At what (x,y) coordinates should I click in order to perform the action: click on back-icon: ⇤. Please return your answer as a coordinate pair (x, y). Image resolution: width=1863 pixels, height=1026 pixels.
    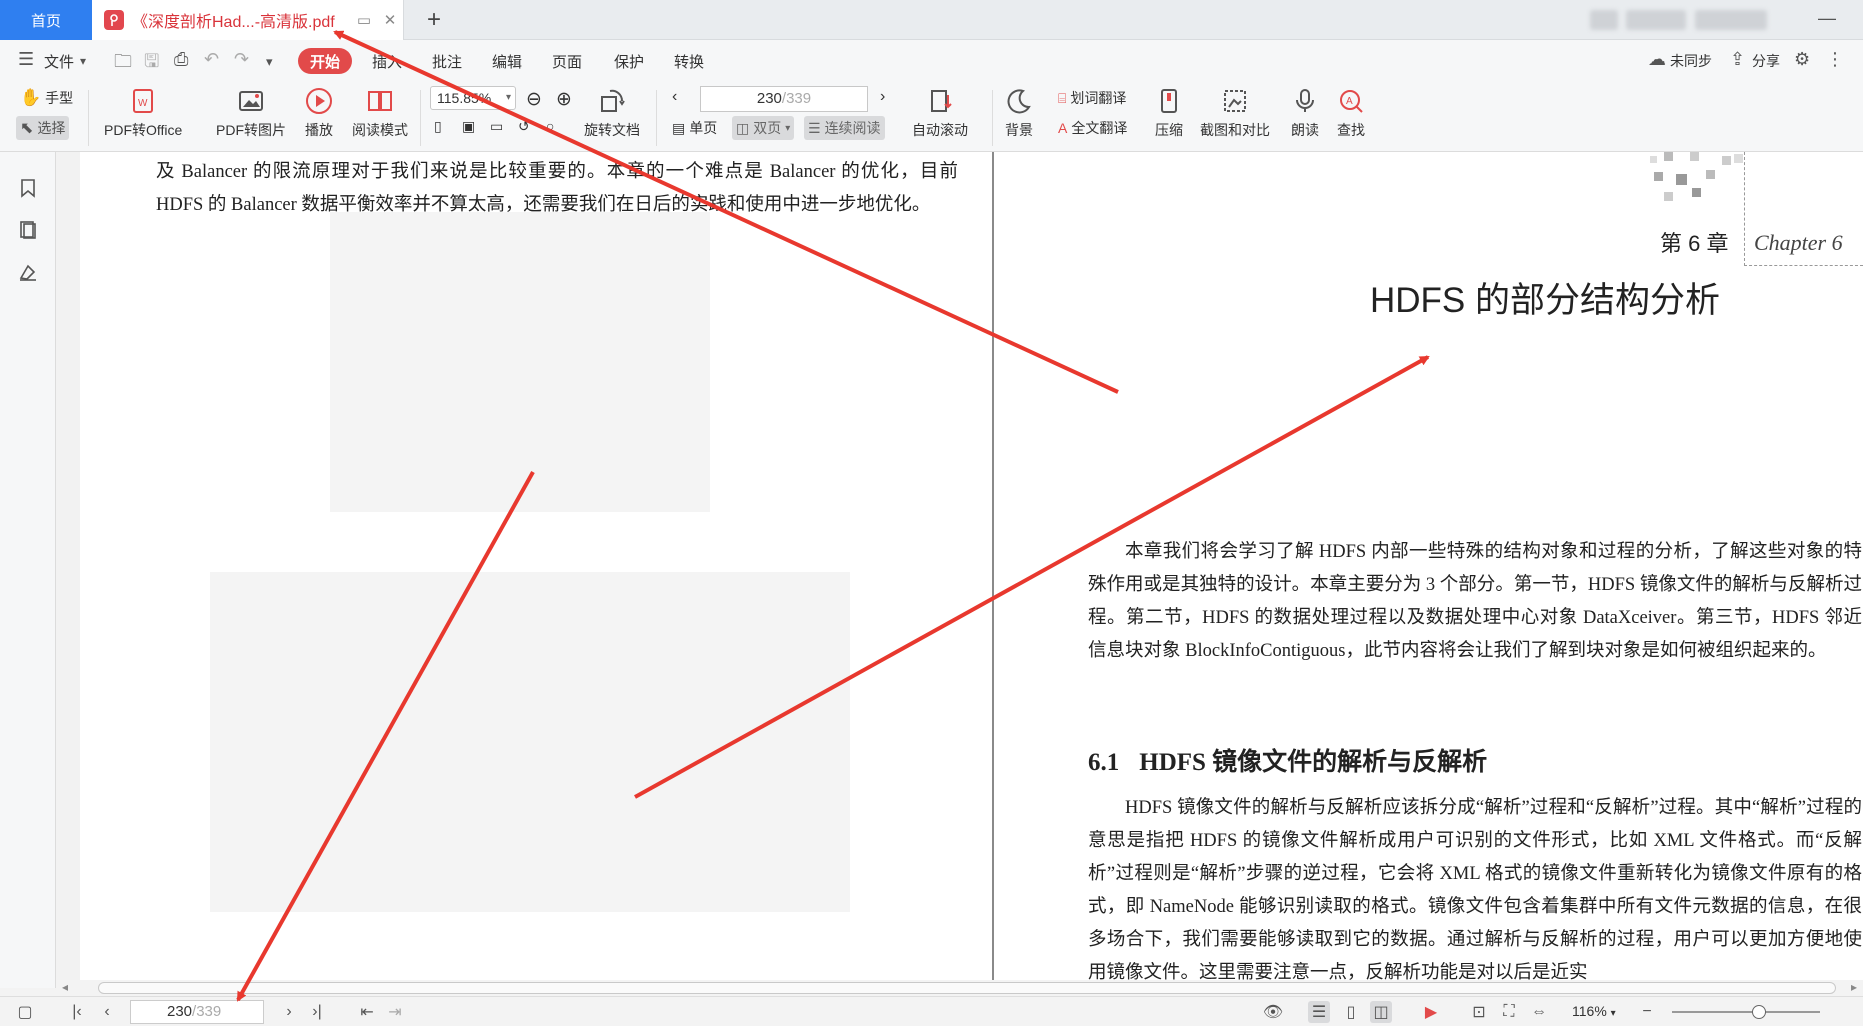
    Looking at the image, I should click on (367, 1012).